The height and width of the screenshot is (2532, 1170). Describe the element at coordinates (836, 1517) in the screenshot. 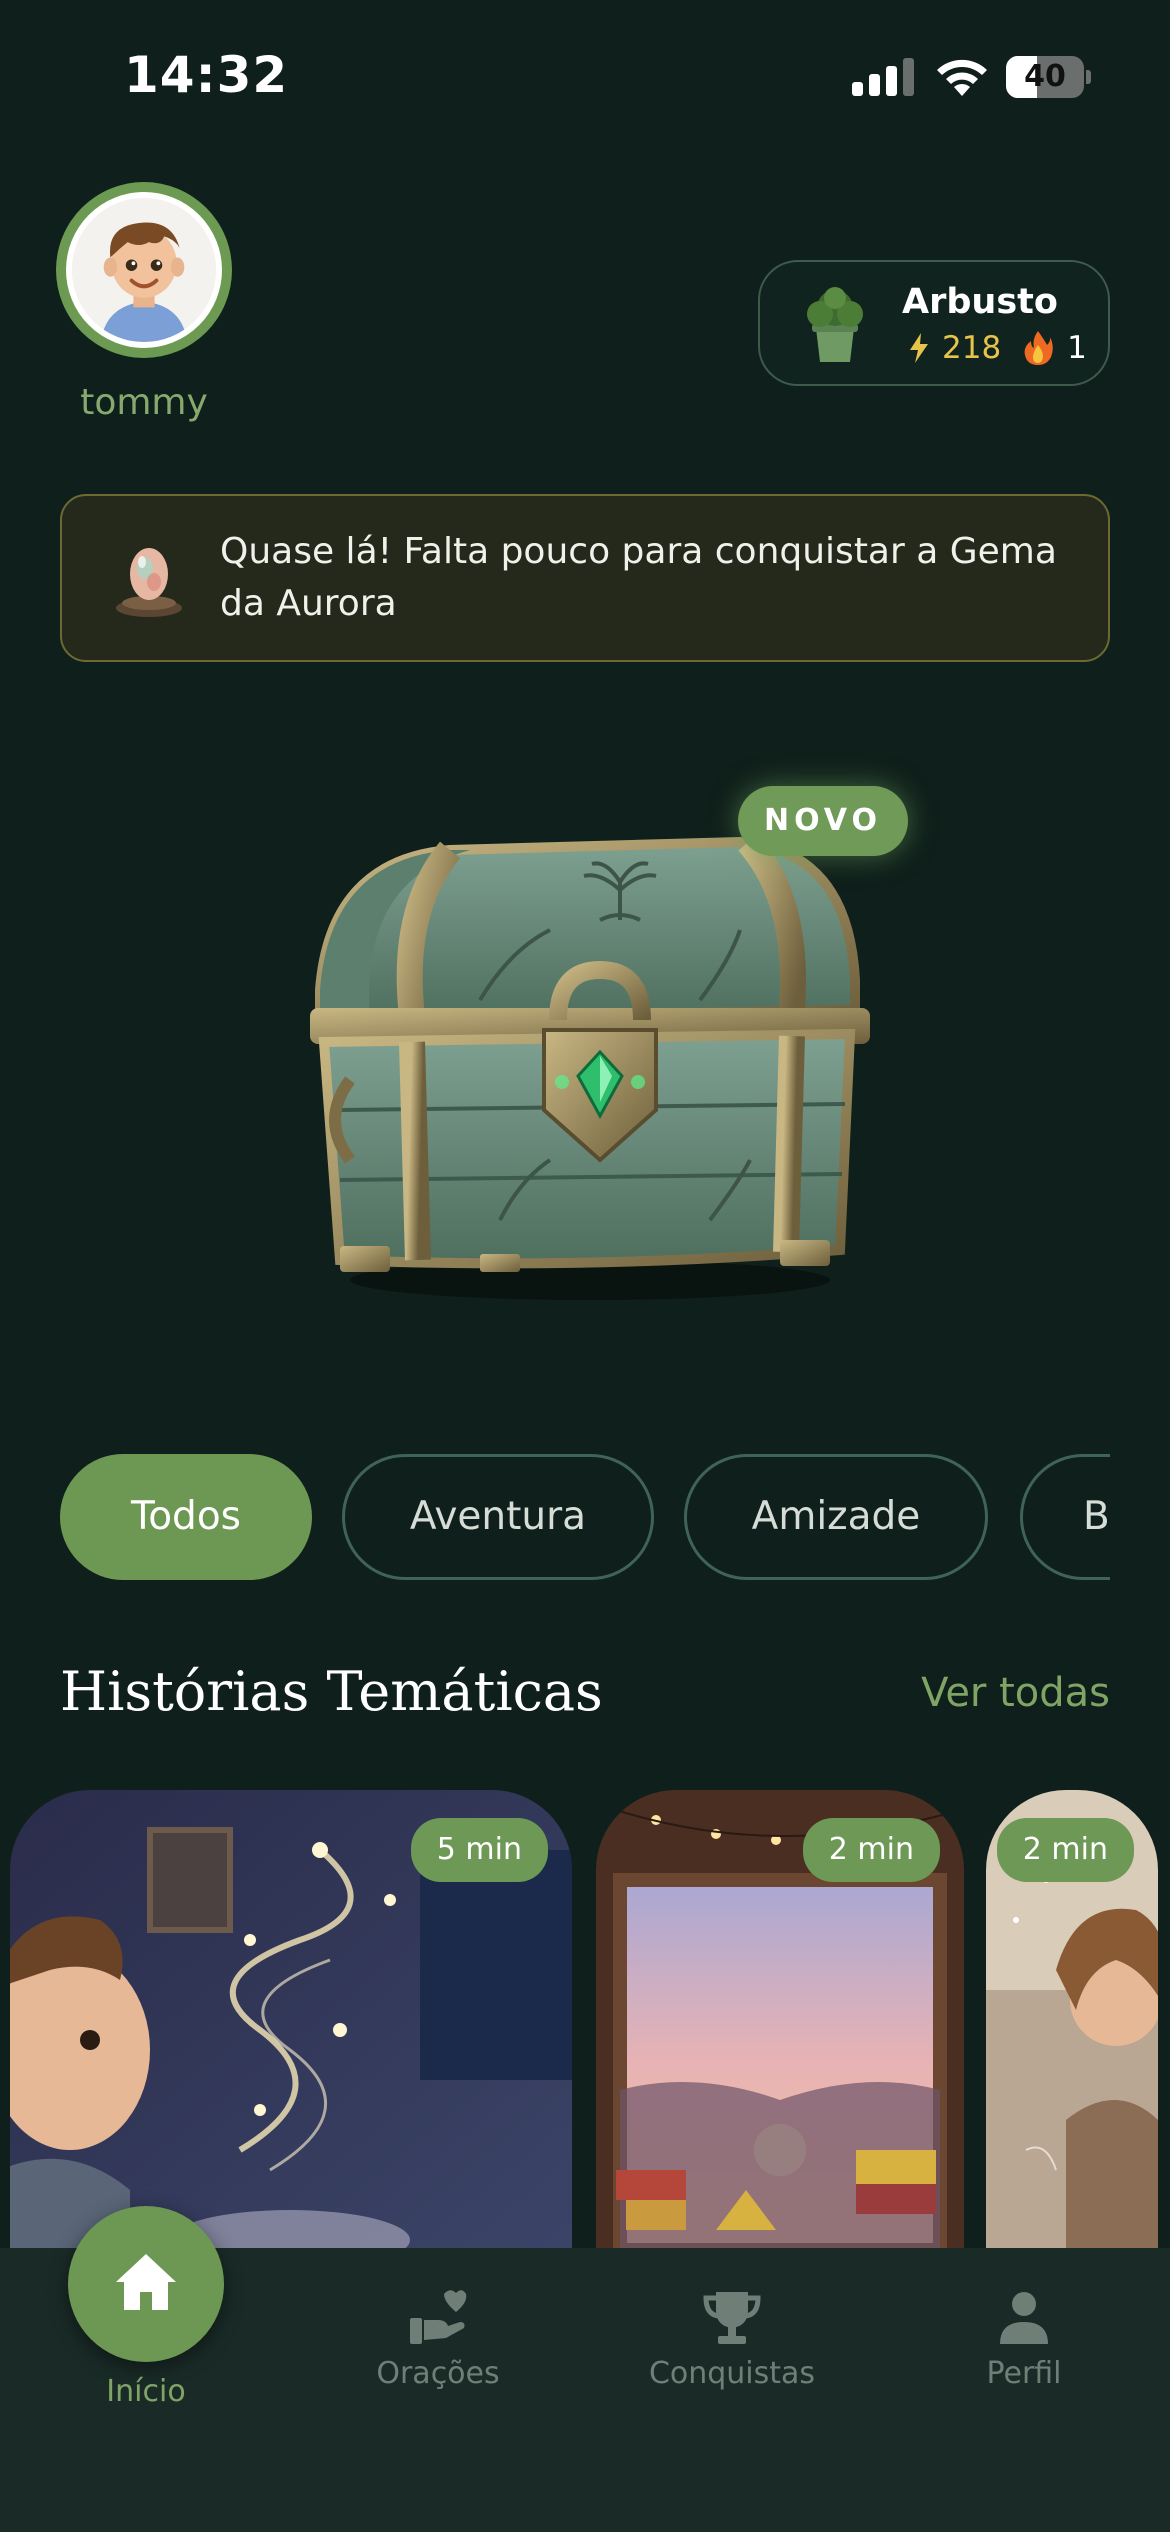

I see `filter-chip-amizade: Amizade` at that location.